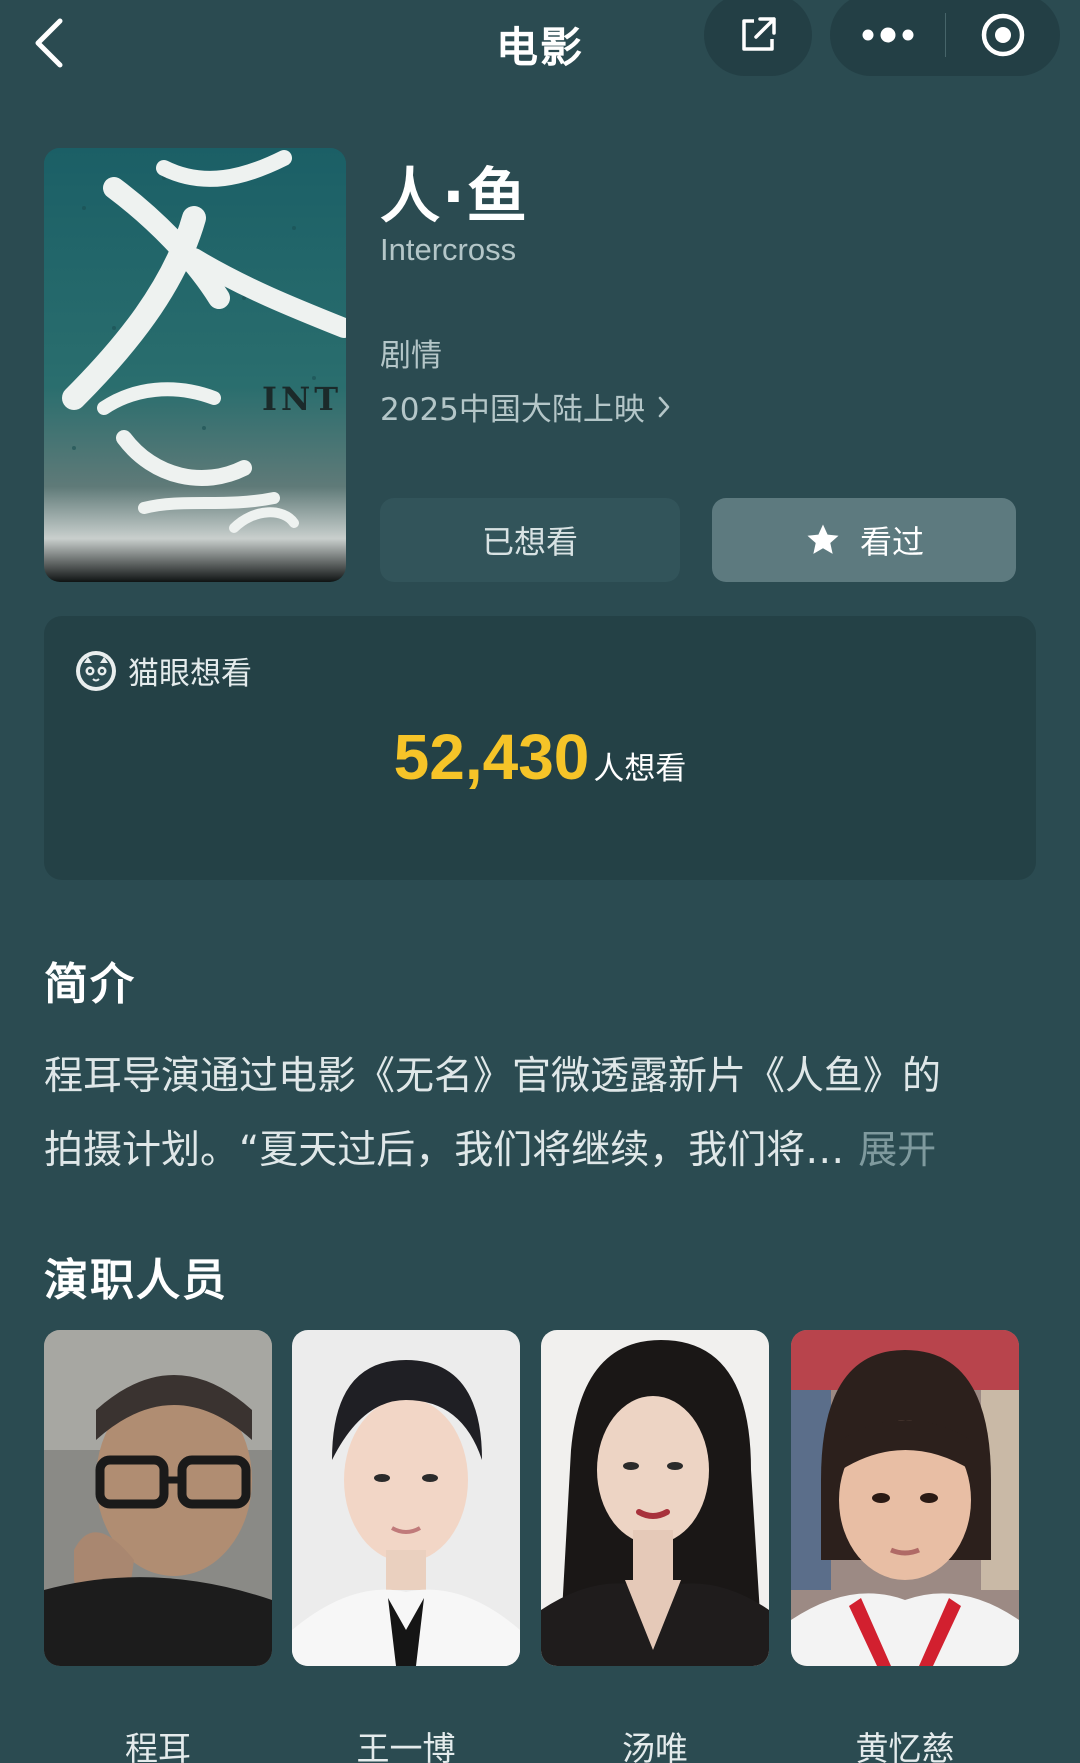 This screenshot has width=1080, height=1763. I want to click on more-button, so click(887, 38).